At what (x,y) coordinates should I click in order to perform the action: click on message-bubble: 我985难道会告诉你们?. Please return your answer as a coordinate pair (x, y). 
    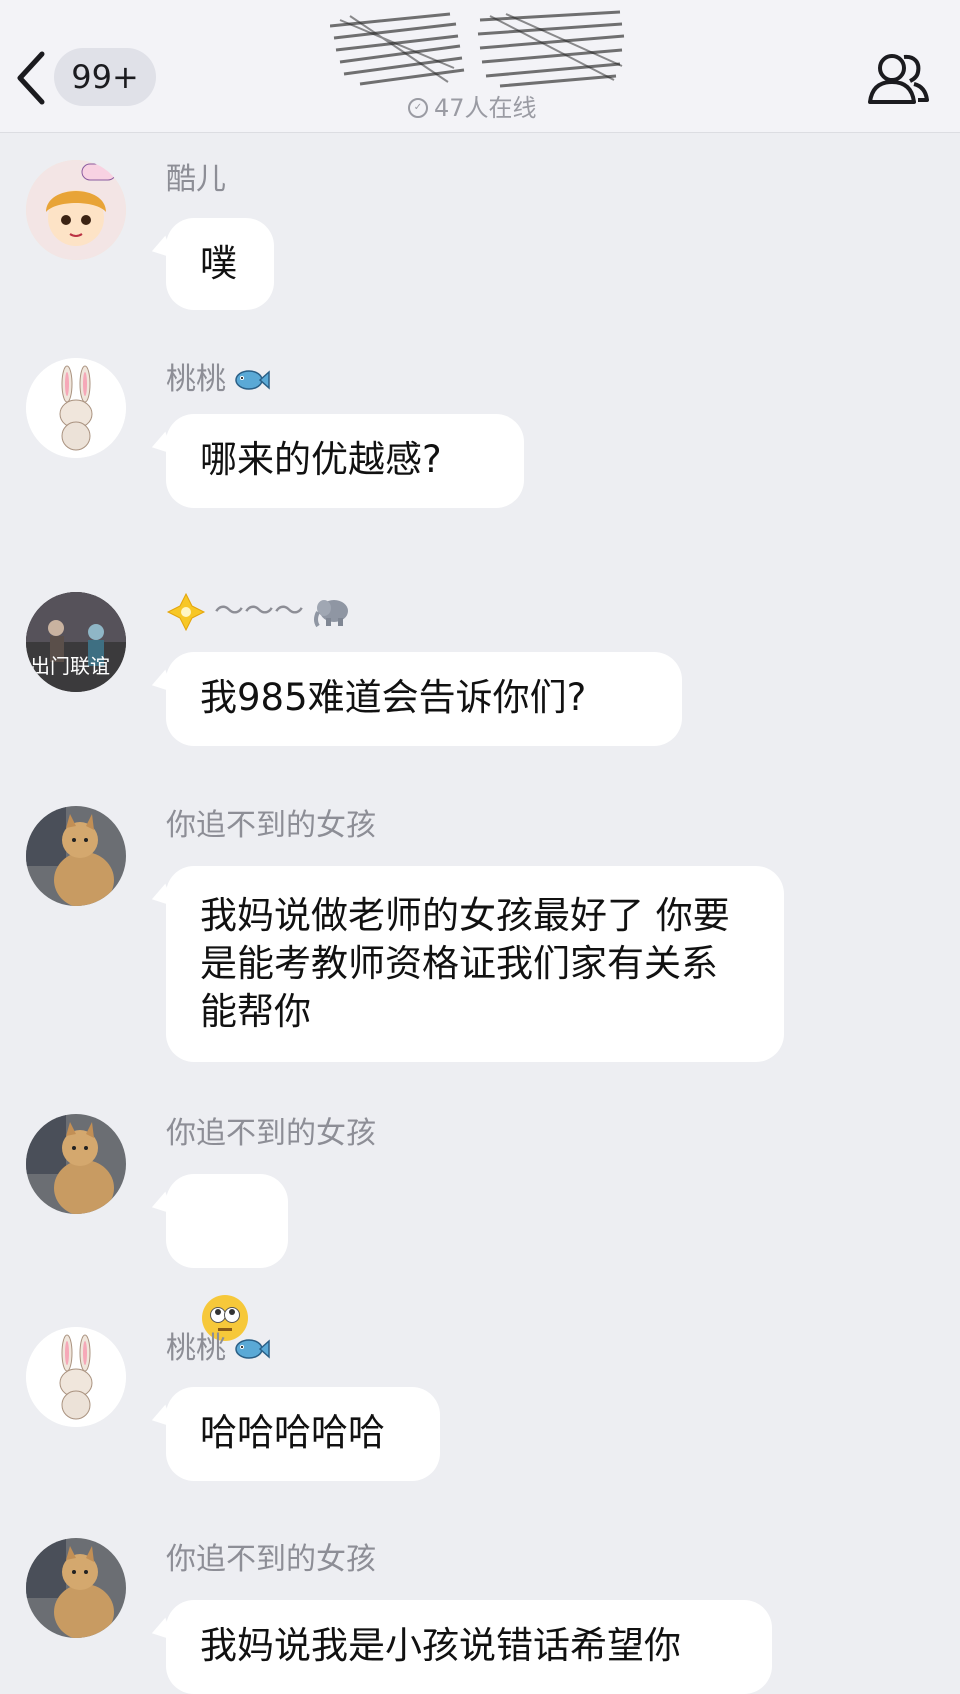
    Looking at the image, I should click on (424, 699).